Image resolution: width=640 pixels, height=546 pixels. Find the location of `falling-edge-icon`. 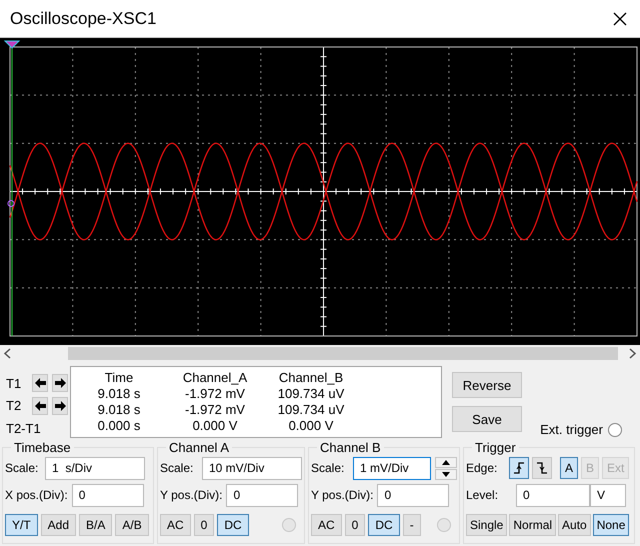

falling-edge-icon is located at coordinates (542, 468).